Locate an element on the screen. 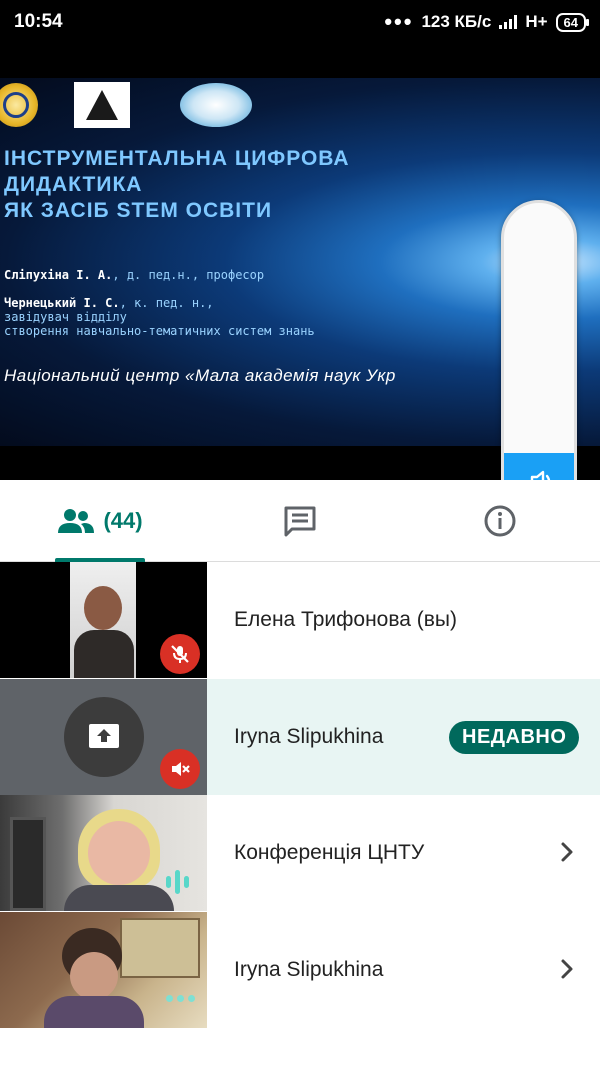 This screenshot has height=1067, width=600. audio-muted-indicator is located at coordinates (180, 768).